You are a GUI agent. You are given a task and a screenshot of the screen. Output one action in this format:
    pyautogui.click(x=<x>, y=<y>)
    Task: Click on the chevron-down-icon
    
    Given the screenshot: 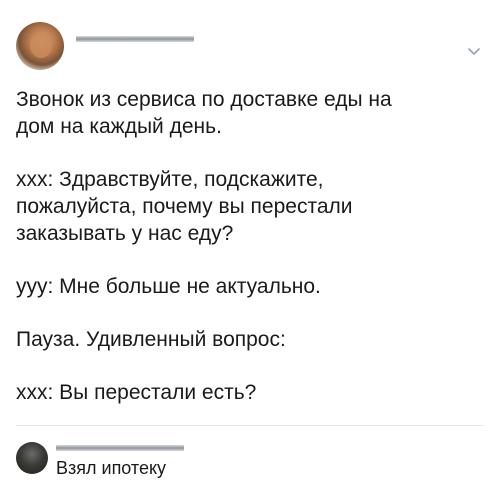 What is the action you would take?
    pyautogui.click(x=474, y=52)
    